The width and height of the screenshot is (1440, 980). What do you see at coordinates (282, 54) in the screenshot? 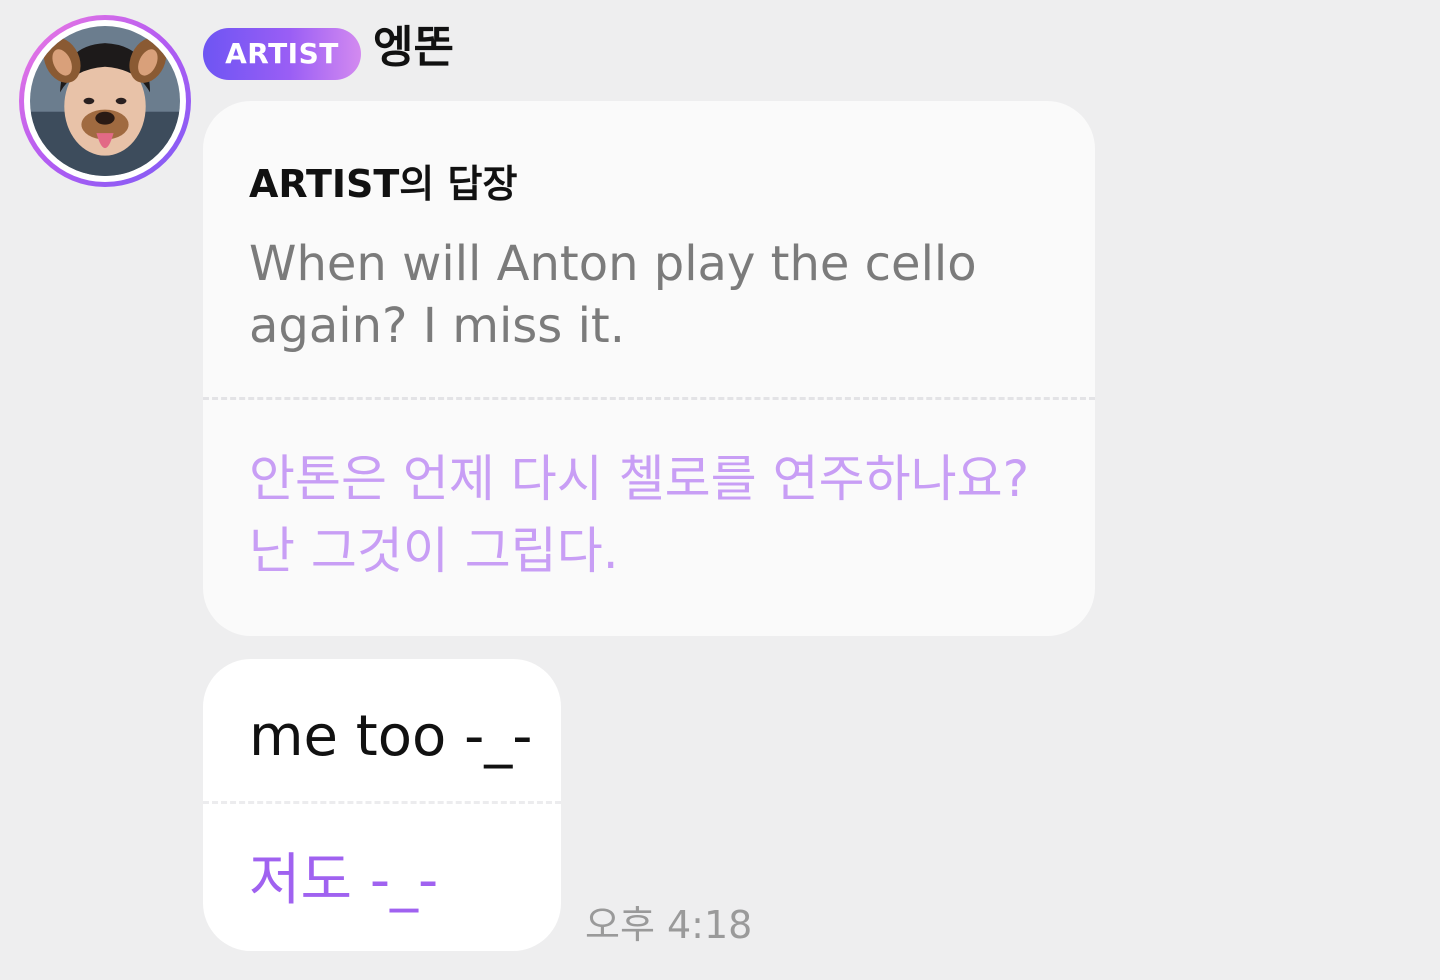
I see `artist-badge: ARTIST` at bounding box center [282, 54].